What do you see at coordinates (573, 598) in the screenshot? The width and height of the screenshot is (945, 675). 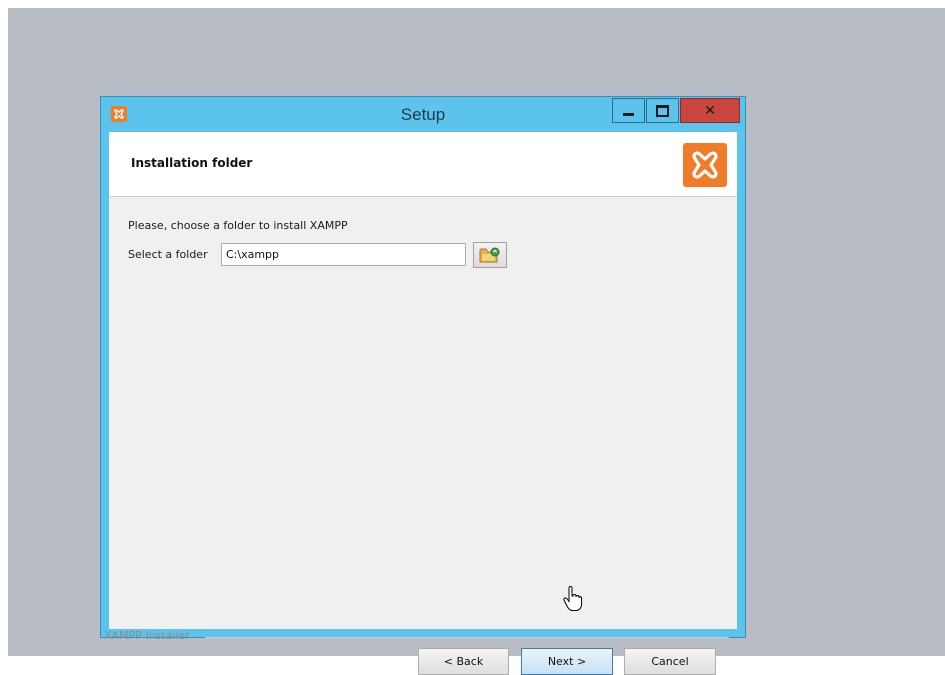 I see `hand-pointer-icon` at bounding box center [573, 598].